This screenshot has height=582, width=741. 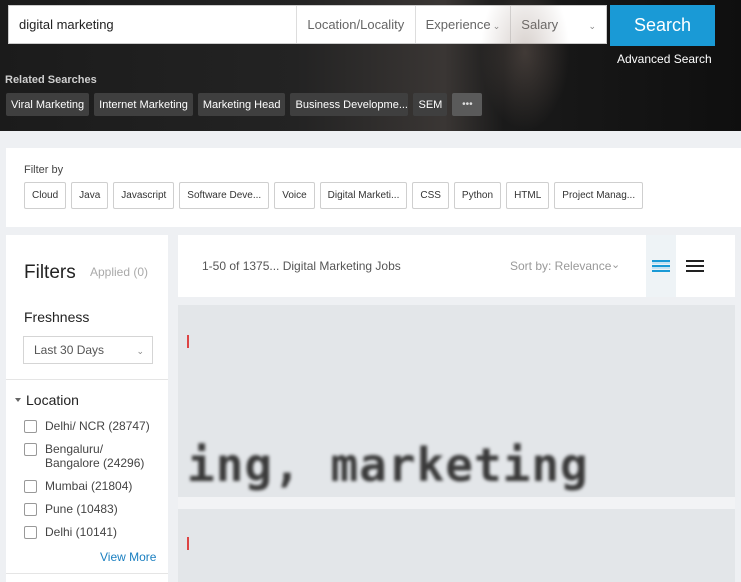 I want to click on view-more-link: View More, so click(x=128, y=557).